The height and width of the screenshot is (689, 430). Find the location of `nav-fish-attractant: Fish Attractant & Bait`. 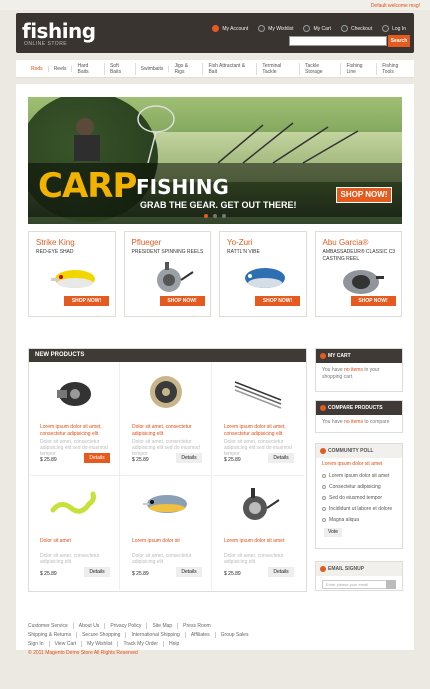

nav-fish-attractant: Fish Attractant & Bait is located at coordinates (230, 68).